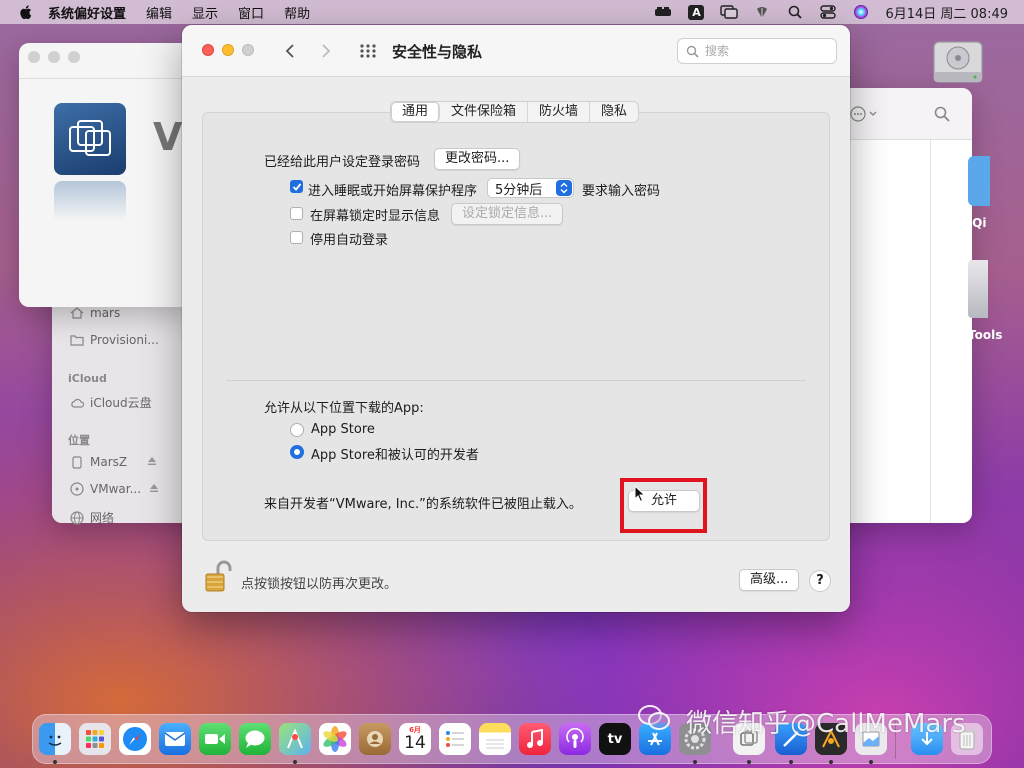  Describe the element at coordinates (516, 51) in the screenshot. I see `title-bar: 安全性与隐私` at that location.